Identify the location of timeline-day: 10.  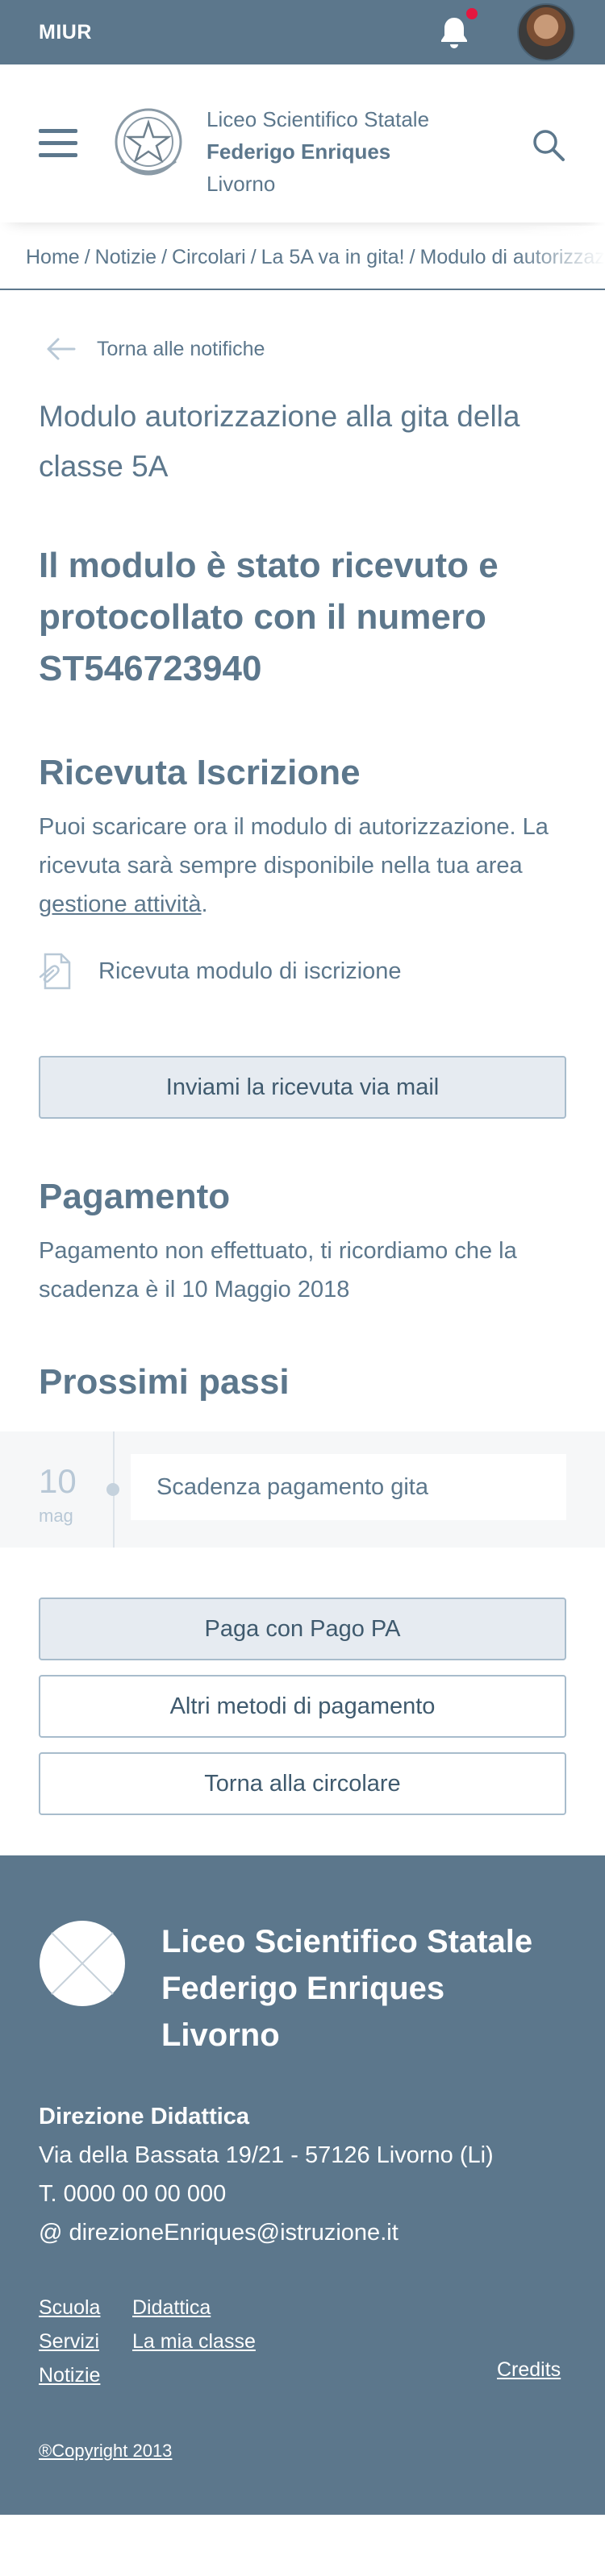
(58, 1481).